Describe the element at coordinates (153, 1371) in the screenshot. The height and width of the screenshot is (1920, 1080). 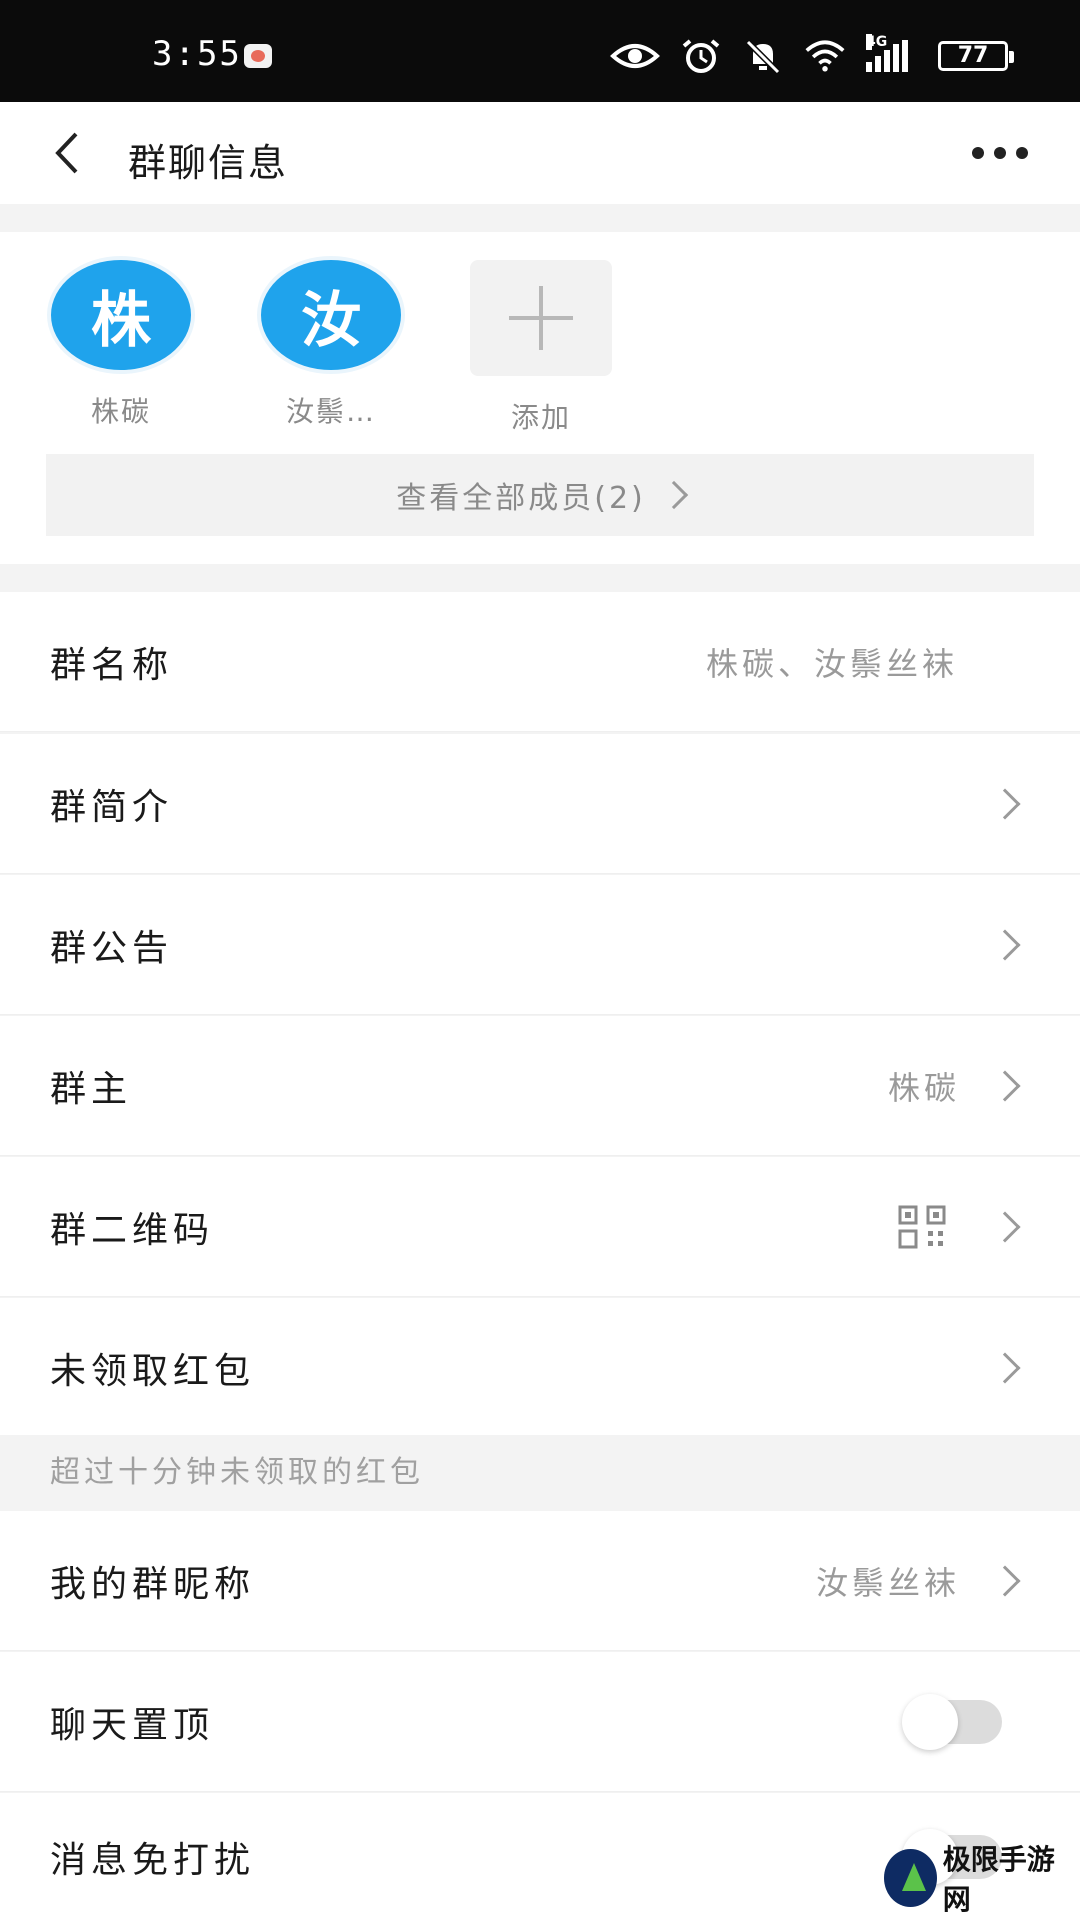
I see `row-label: 未领取红包` at that location.